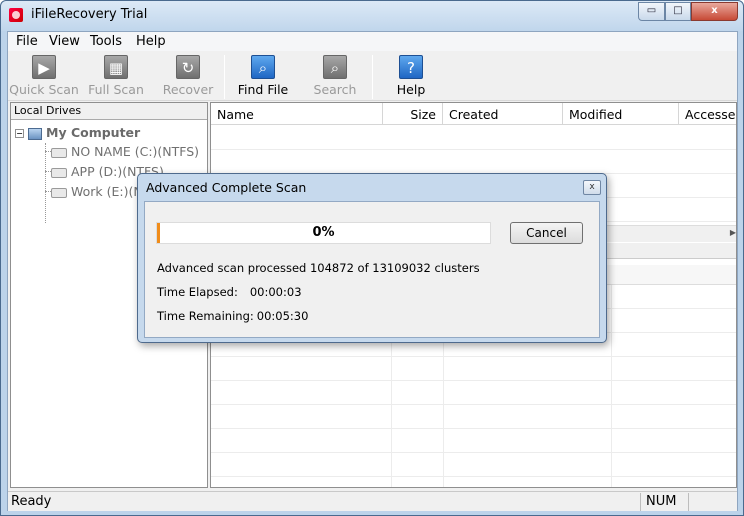  Describe the element at coordinates (546, 233) in the screenshot. I see `cancel-button: Cancel` at that location.